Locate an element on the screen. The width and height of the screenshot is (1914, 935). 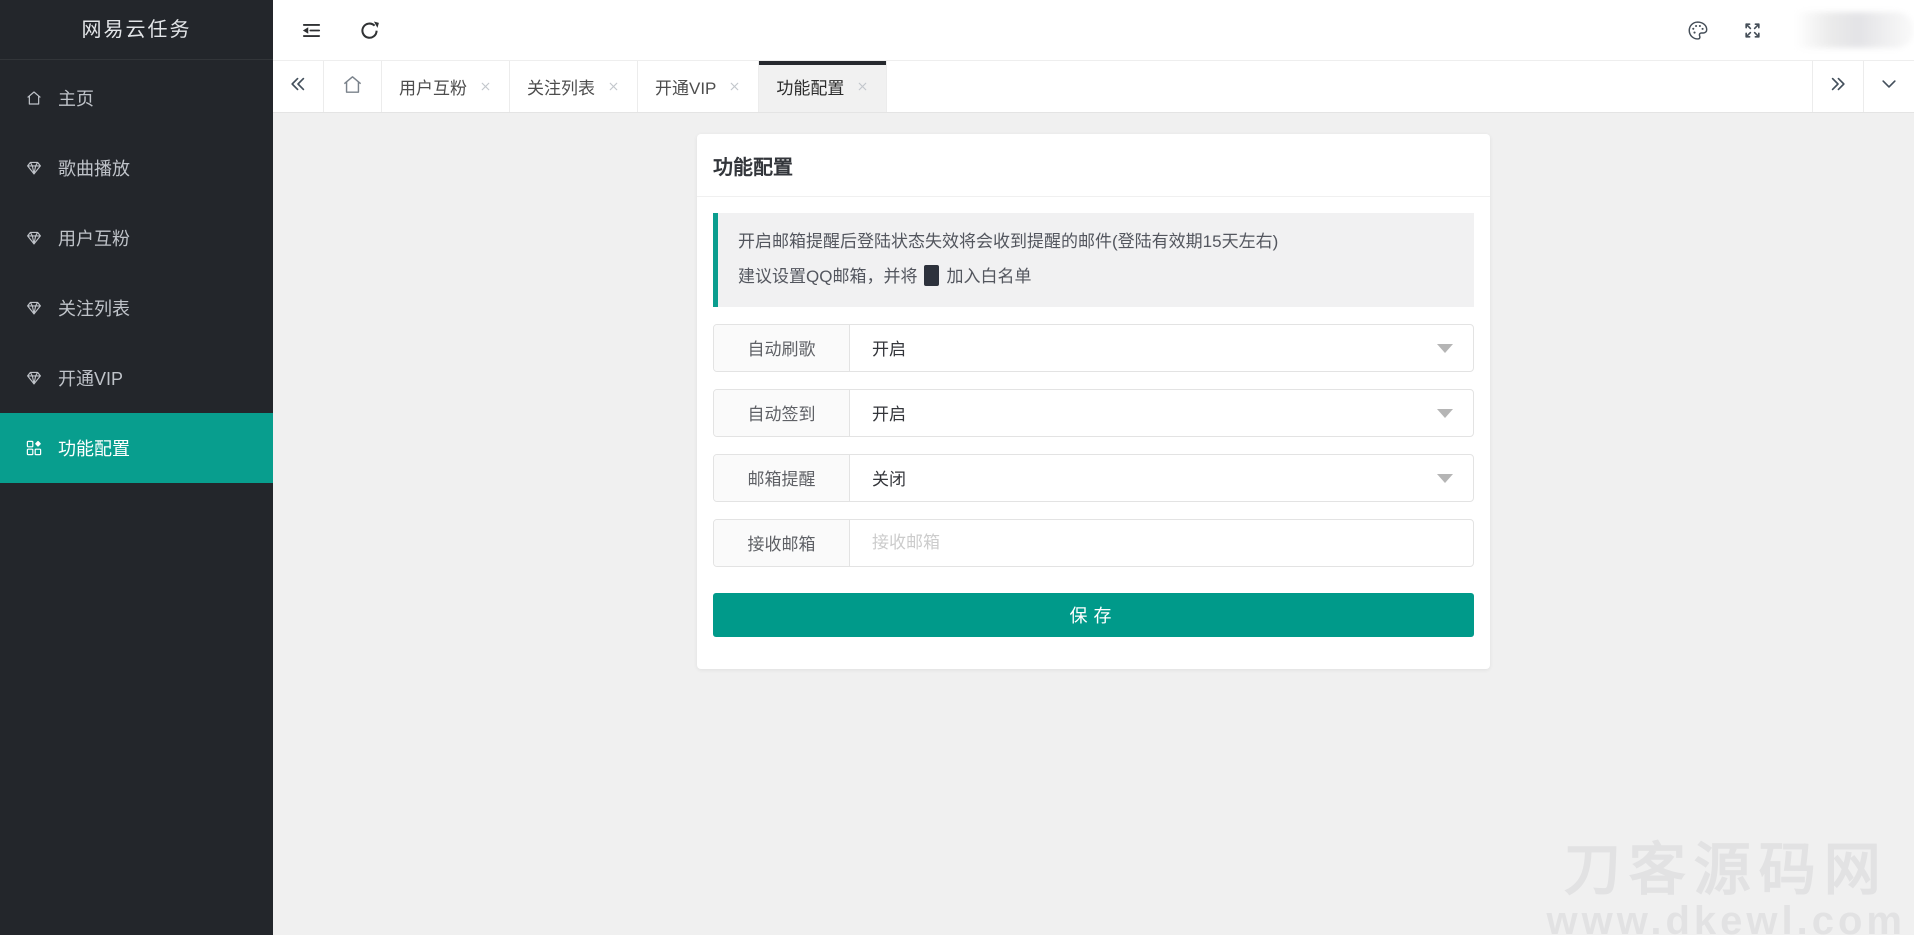
tabs-scroll-right-button is located at coordinates (1837, 86).